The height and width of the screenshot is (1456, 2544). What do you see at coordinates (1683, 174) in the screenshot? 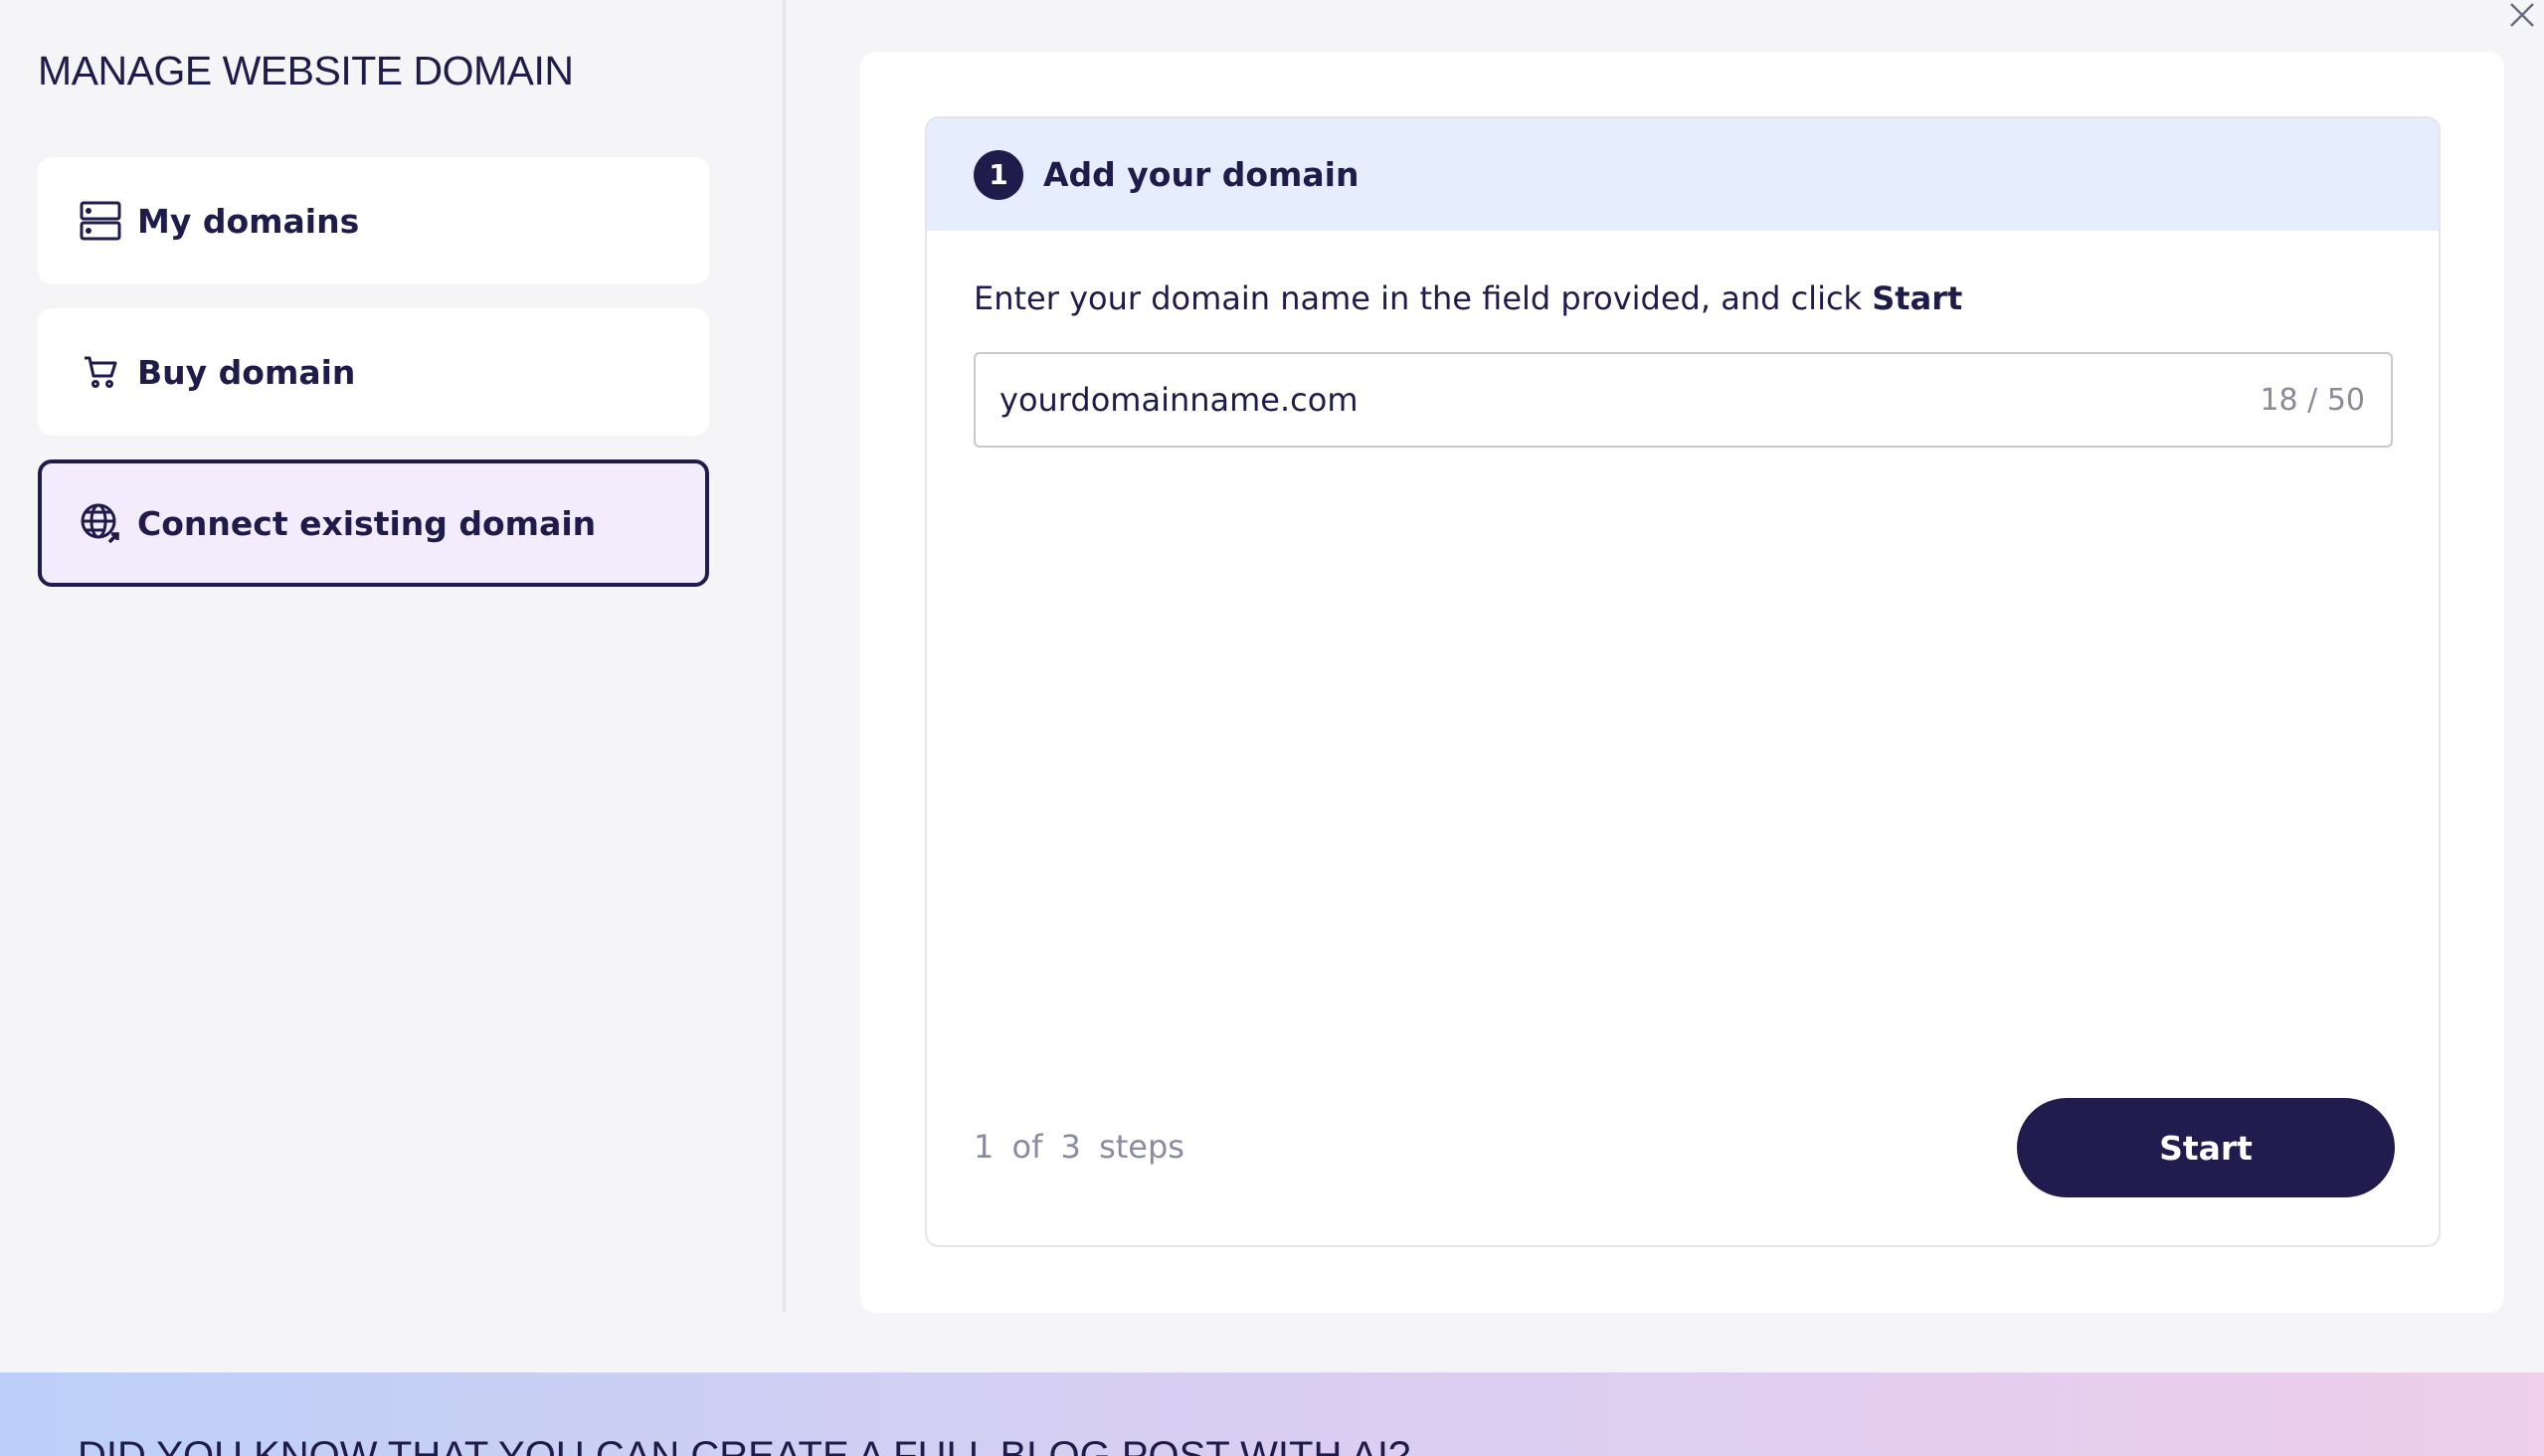
I see `step-header: 1 Add your domain` at bounding box center [1683, 174].